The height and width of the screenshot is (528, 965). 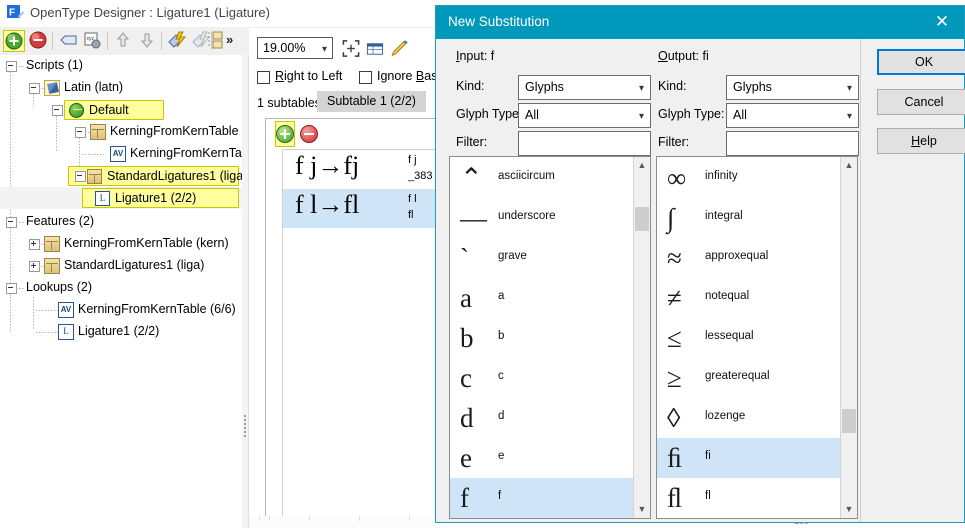 I want to click on panel-splitter, so click(x=245, y=291).